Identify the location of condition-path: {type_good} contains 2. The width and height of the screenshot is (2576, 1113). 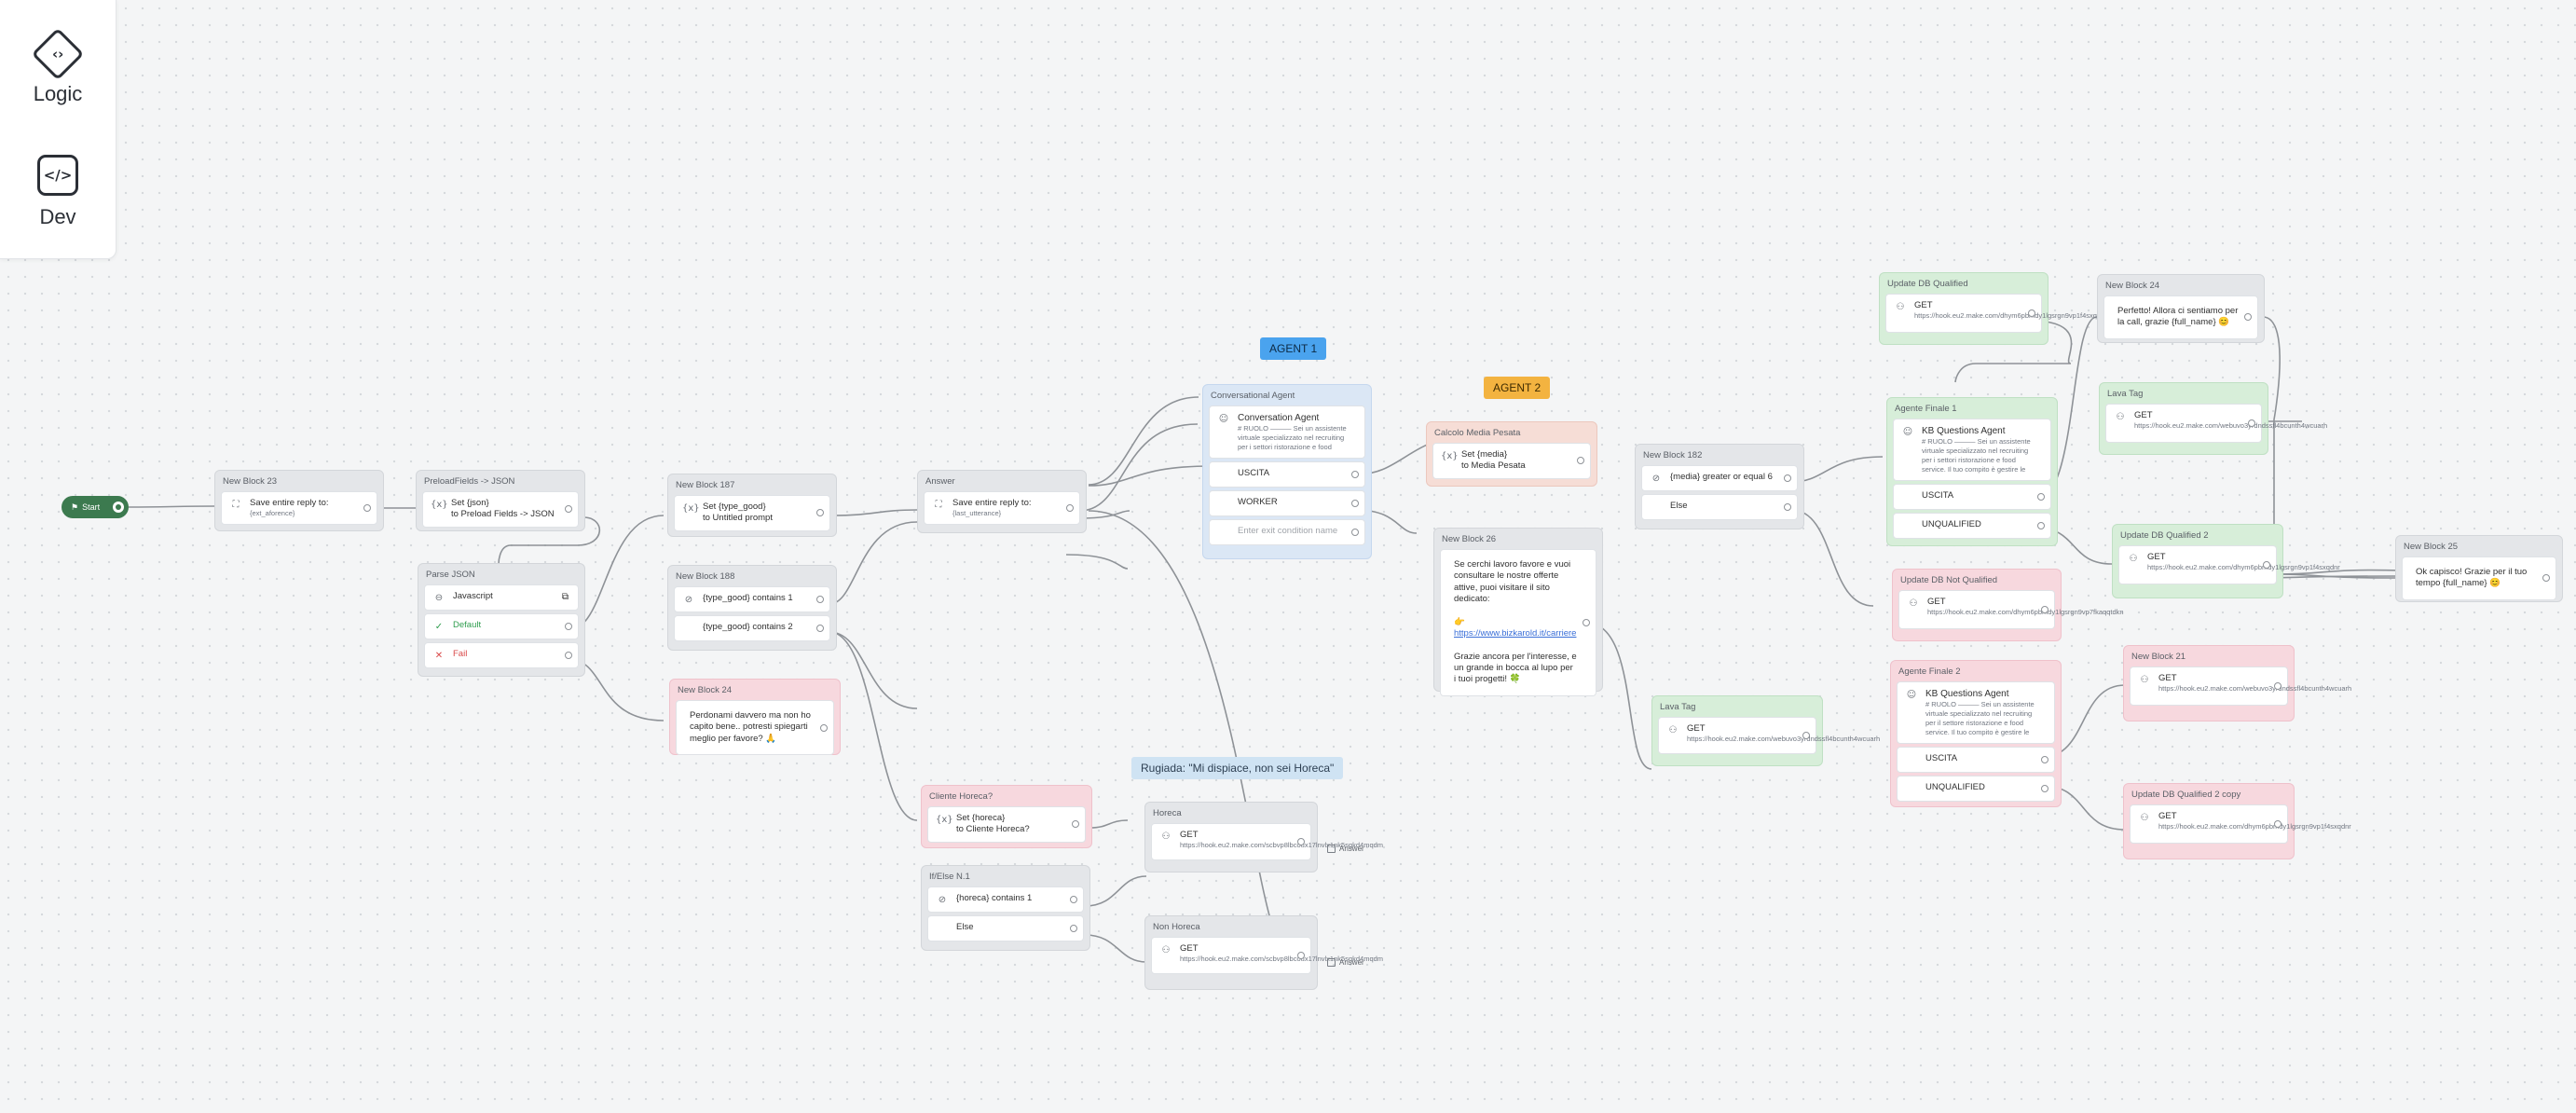
(752, 628).